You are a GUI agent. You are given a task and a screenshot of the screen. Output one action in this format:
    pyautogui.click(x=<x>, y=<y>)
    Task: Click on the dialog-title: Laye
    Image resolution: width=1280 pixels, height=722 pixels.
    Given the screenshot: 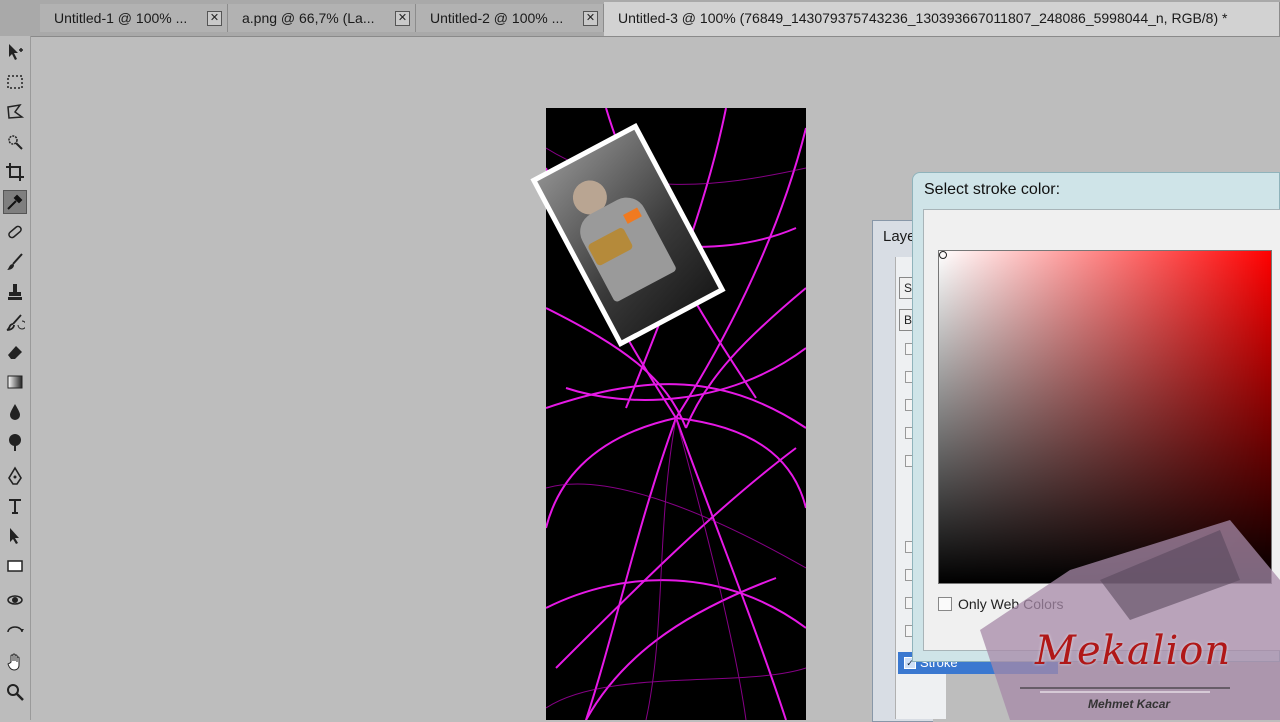 What is the action you would take?
    pyautogui.click(x=899, y=236)
    